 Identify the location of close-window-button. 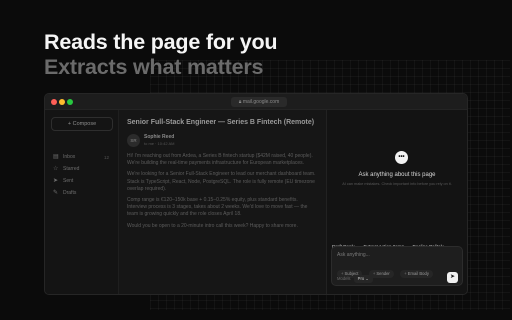
(54, 102).